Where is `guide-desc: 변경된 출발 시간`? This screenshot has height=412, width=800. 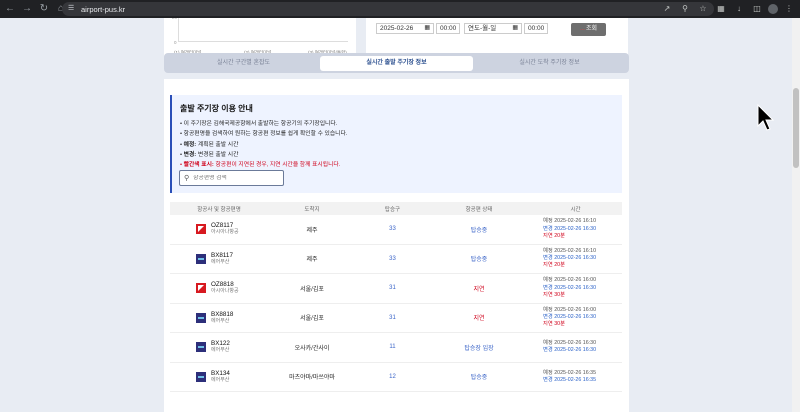
guide-desc: 변경된 출발 시간 is located at coordinates (217, 154).